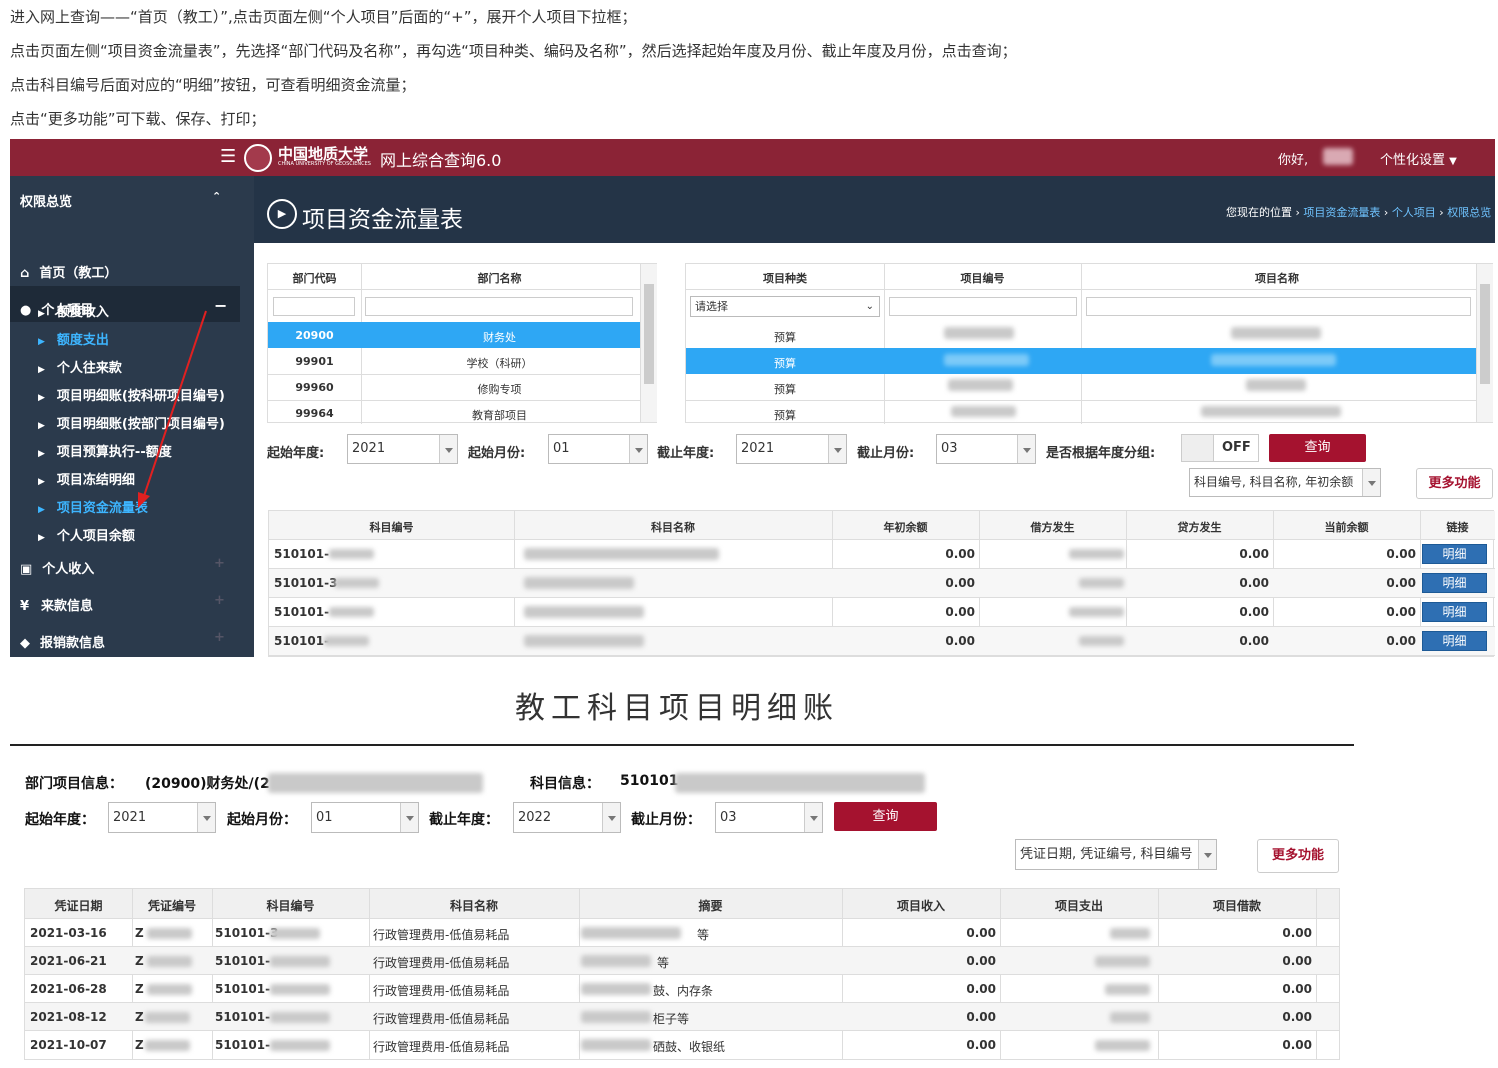  Describe the element at coordinates (1341, 212) in the screenshot. I see `breadcrumb-link-0: 项目资金流量表` at that location.